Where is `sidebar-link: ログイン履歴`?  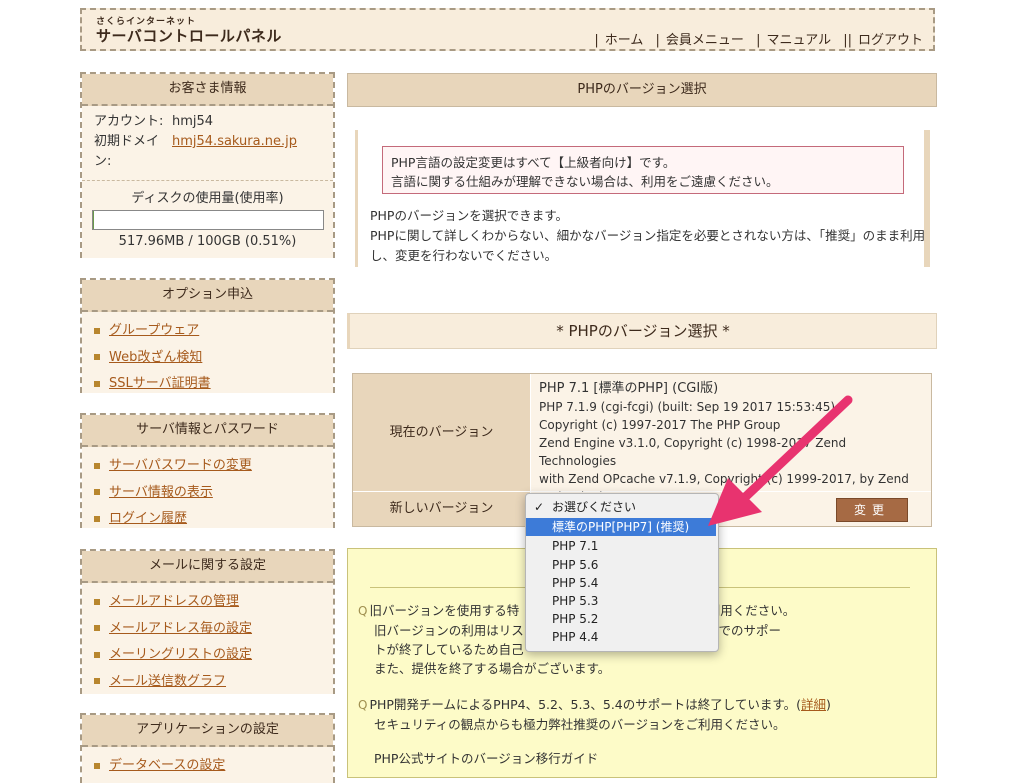 sidebar-link: ログイン履歴 is located at coordinates (148, 518).